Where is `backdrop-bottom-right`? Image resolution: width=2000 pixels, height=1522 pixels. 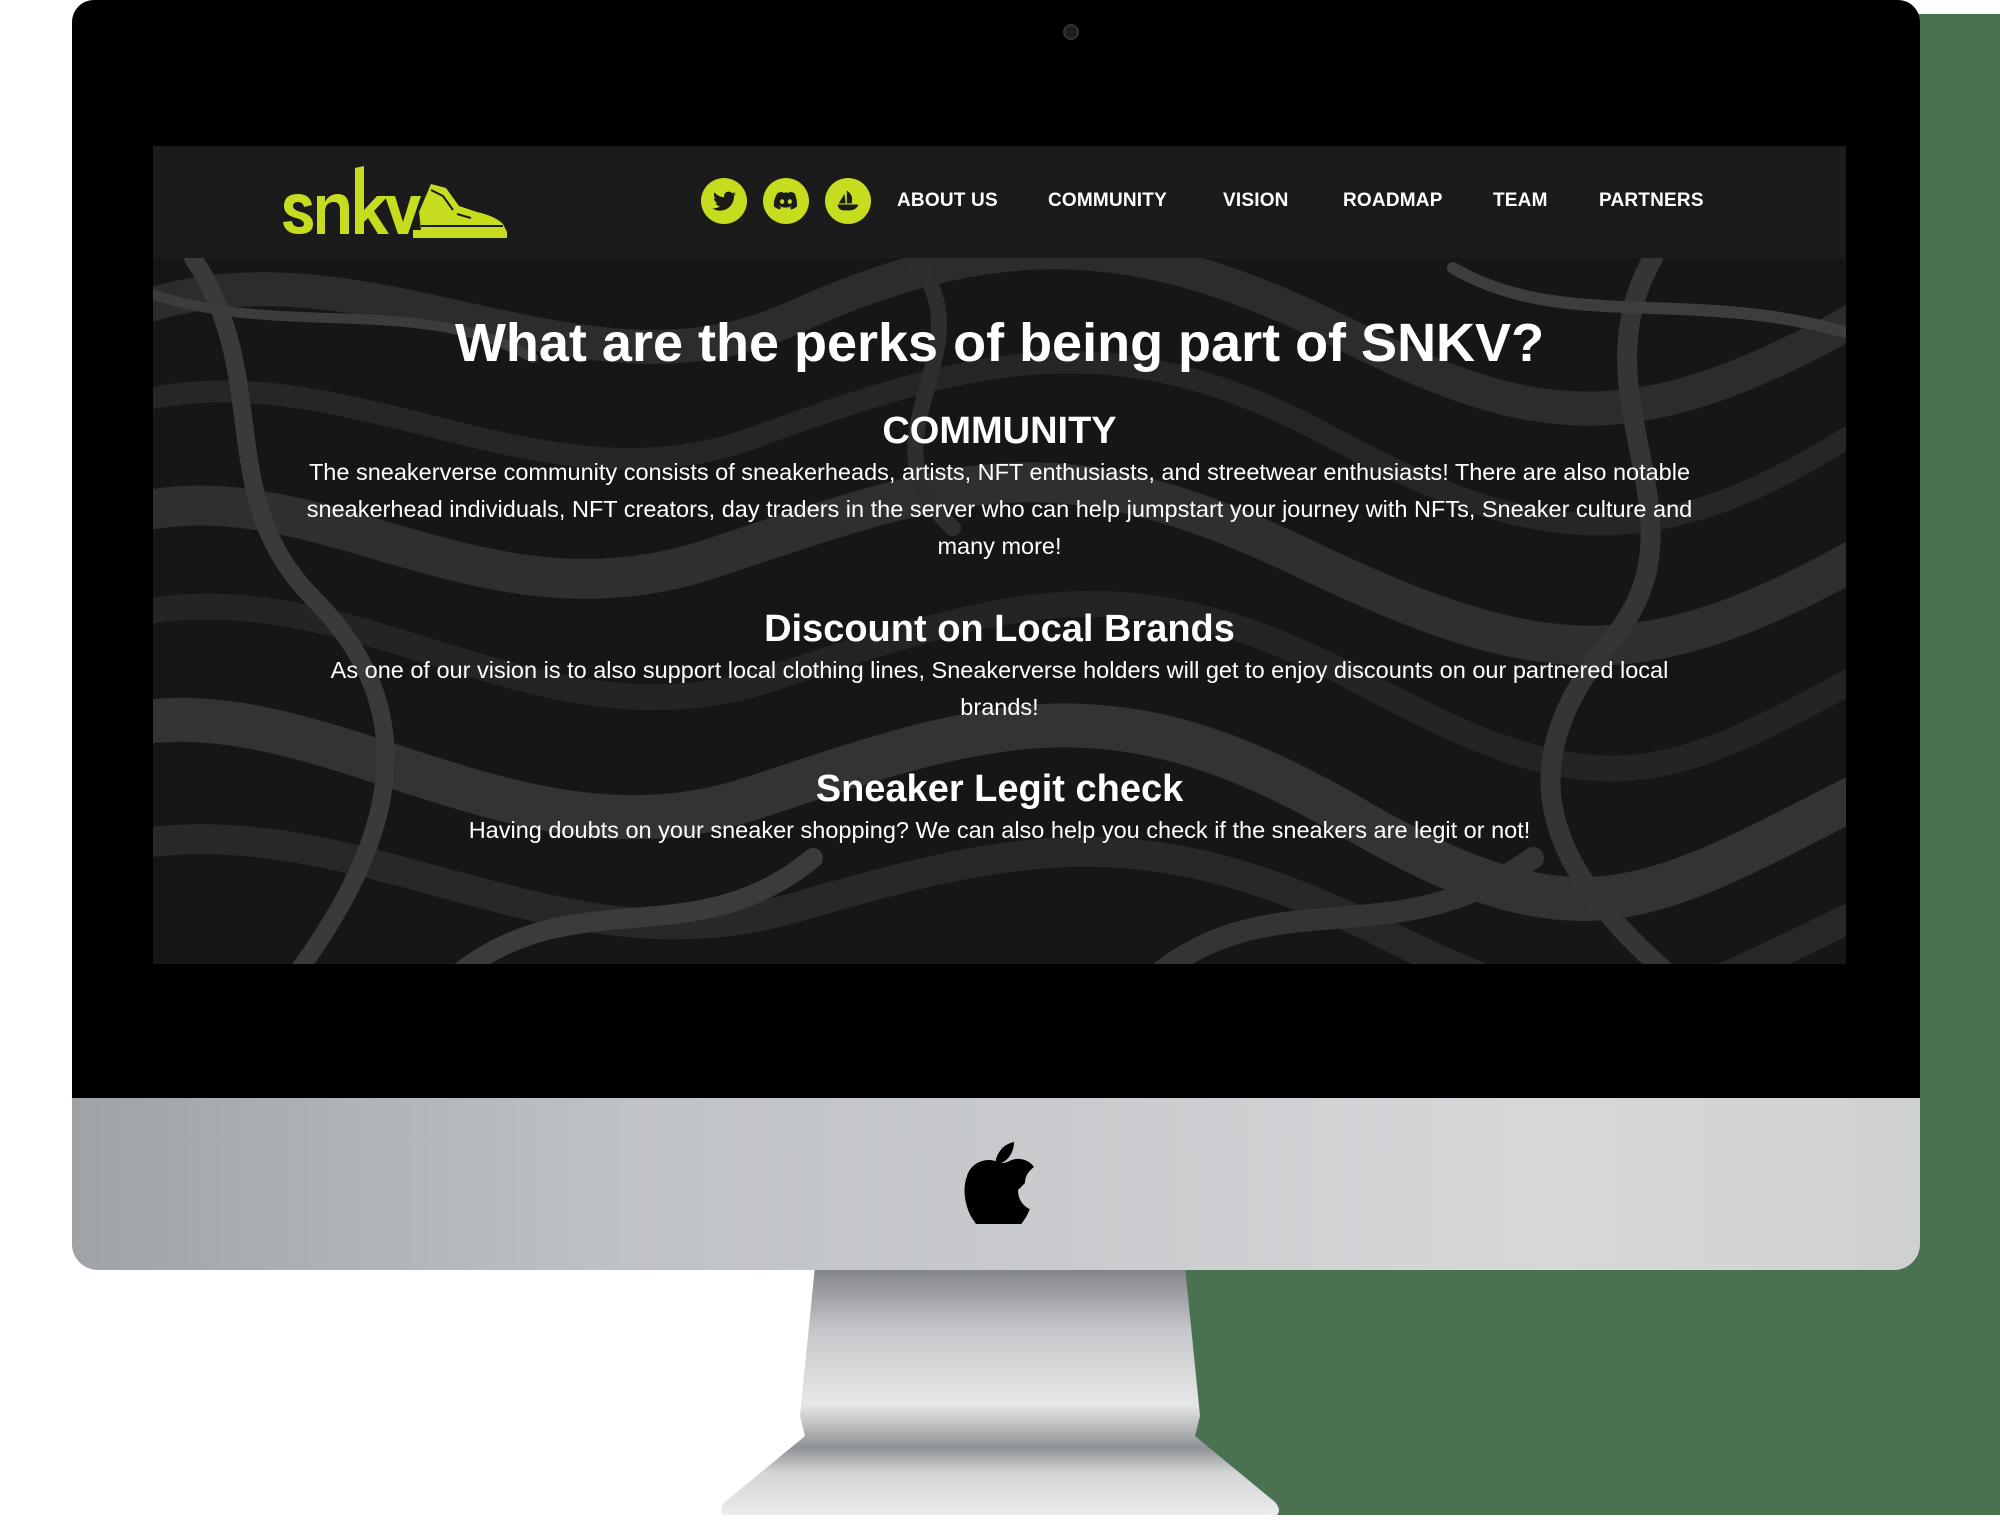
backdrop-bottom-right is located at coordinates (1582, 1388).